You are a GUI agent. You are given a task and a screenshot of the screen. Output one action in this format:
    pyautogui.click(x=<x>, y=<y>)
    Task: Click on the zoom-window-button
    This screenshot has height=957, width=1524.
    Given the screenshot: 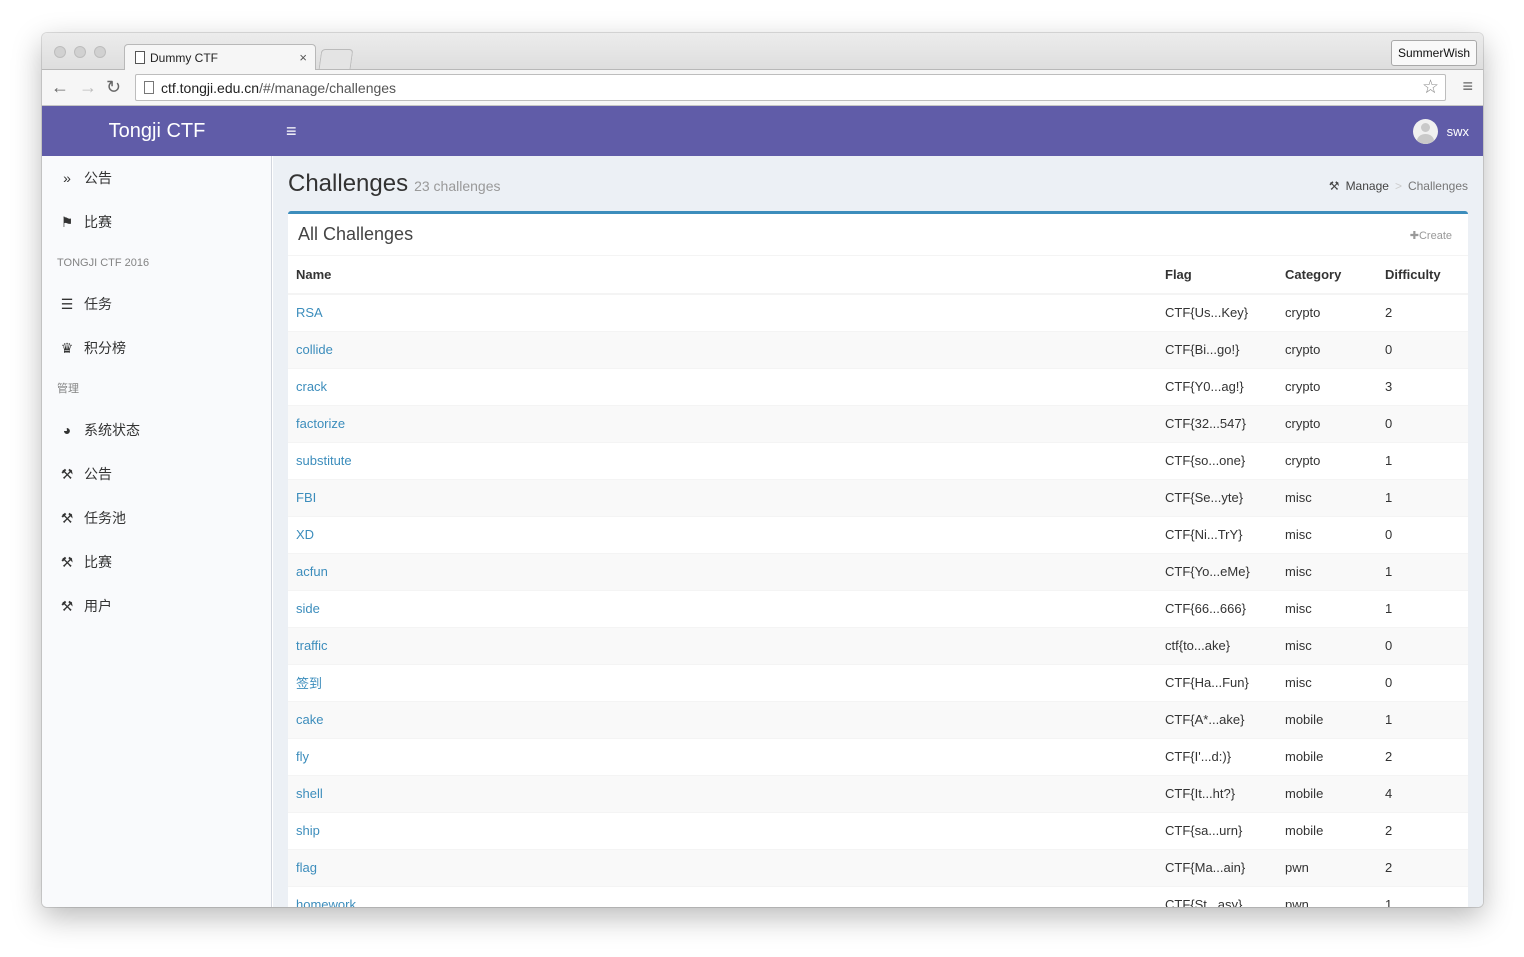 What is the action you would take?
    pyautogui.click(x=100, y=52)
    